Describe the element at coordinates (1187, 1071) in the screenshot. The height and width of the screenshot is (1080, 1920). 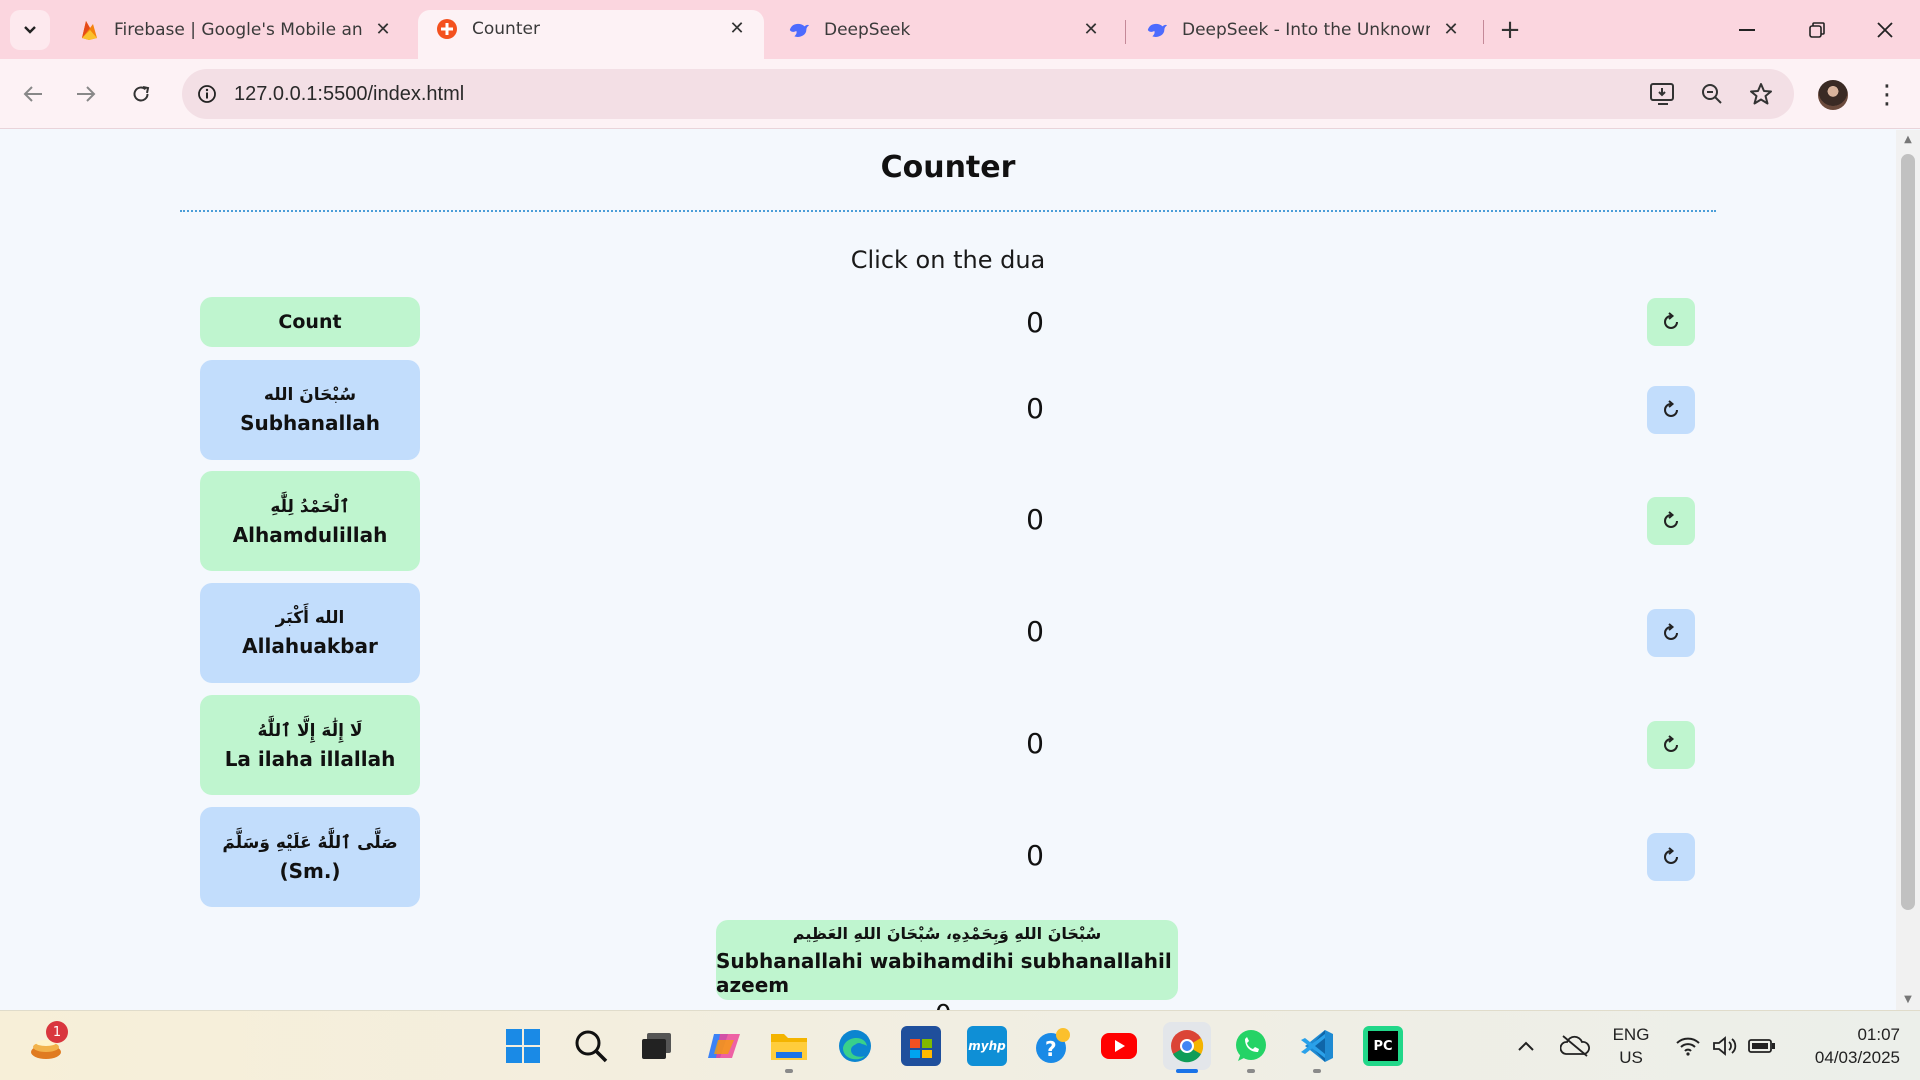
I see `active-app-indicator` at that location.